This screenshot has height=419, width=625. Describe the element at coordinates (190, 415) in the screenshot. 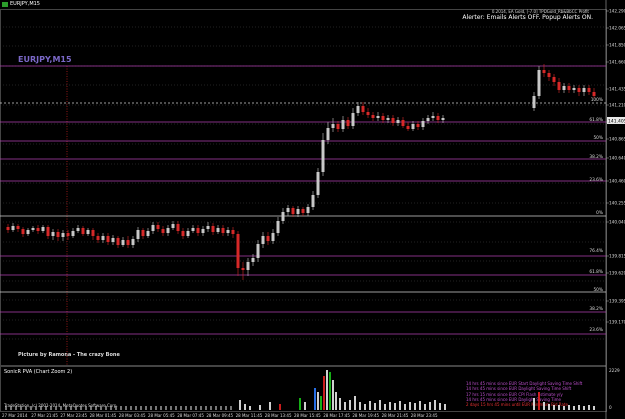

I see `time-axis-label: 28 Mar 07:45` at that location.